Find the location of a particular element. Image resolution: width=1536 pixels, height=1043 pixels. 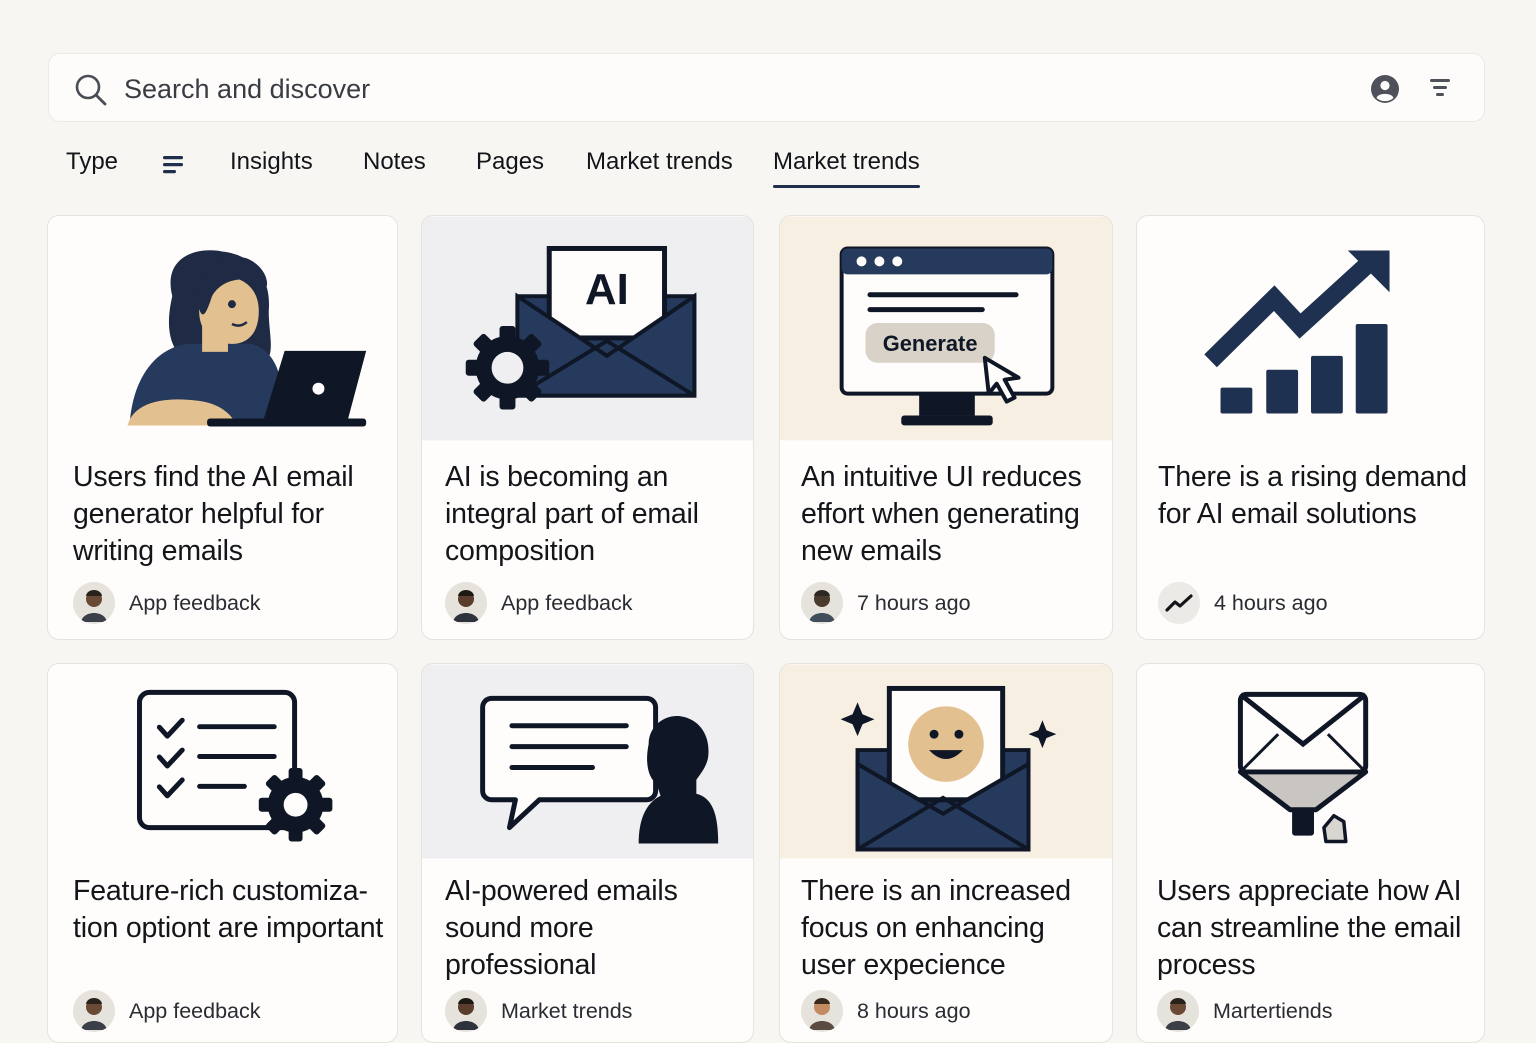

monitor-generate-icon: Generate is located at coordinates (946, 328).